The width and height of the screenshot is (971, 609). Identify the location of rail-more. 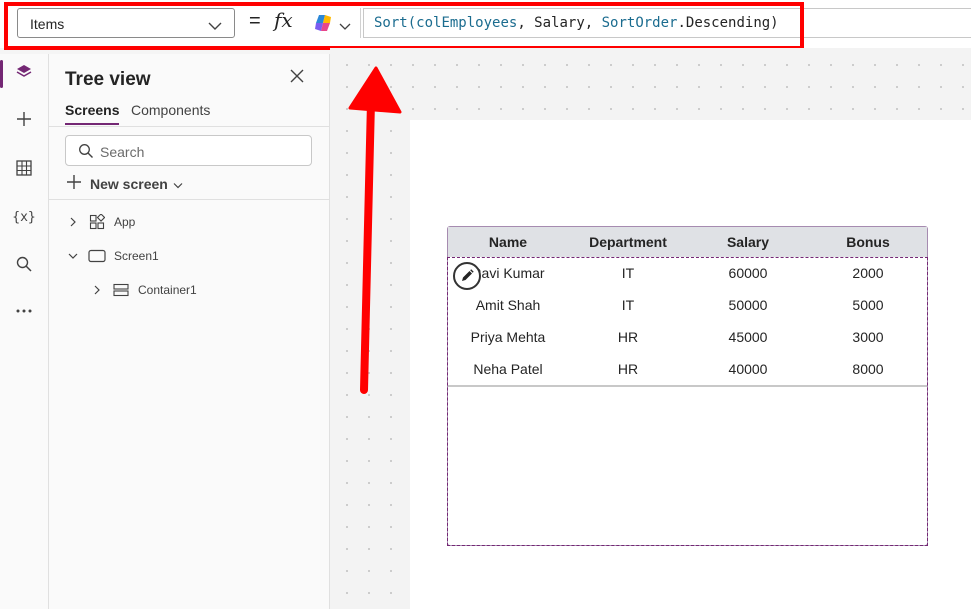
(24, 310).